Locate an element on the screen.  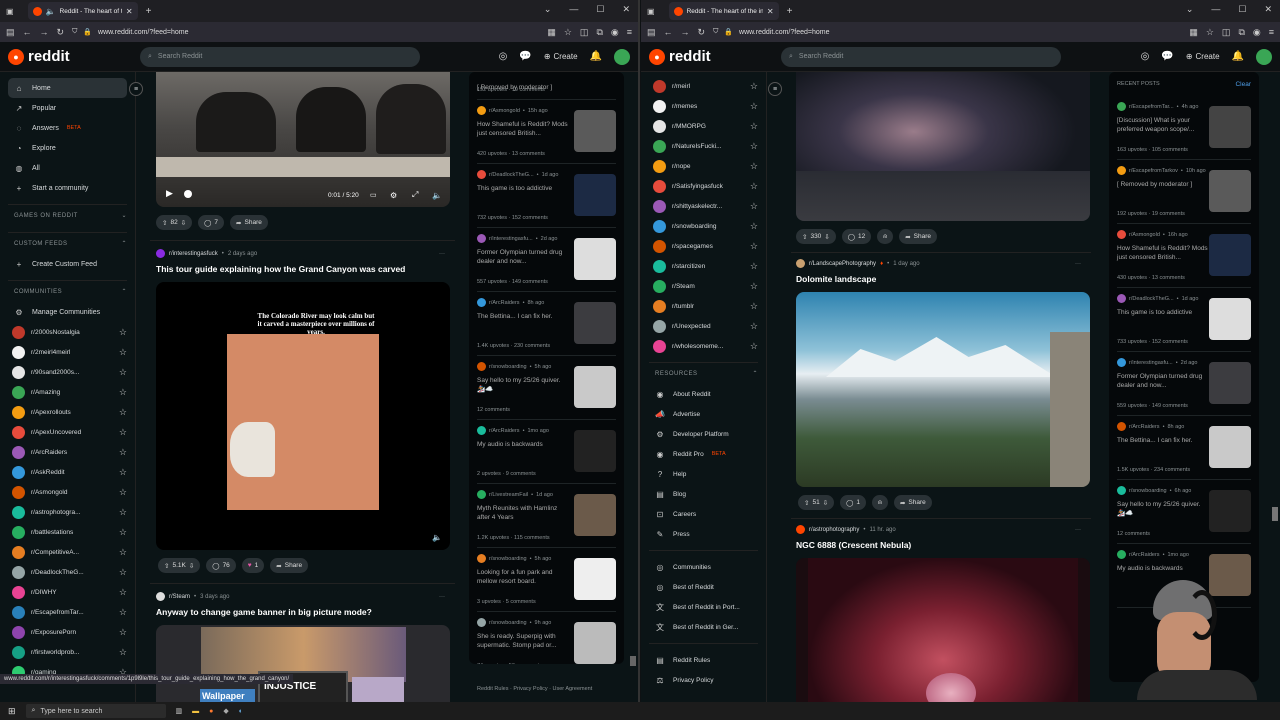
community-item: r/EscapefromTar... ☆ is located at coordinates (67, 612).